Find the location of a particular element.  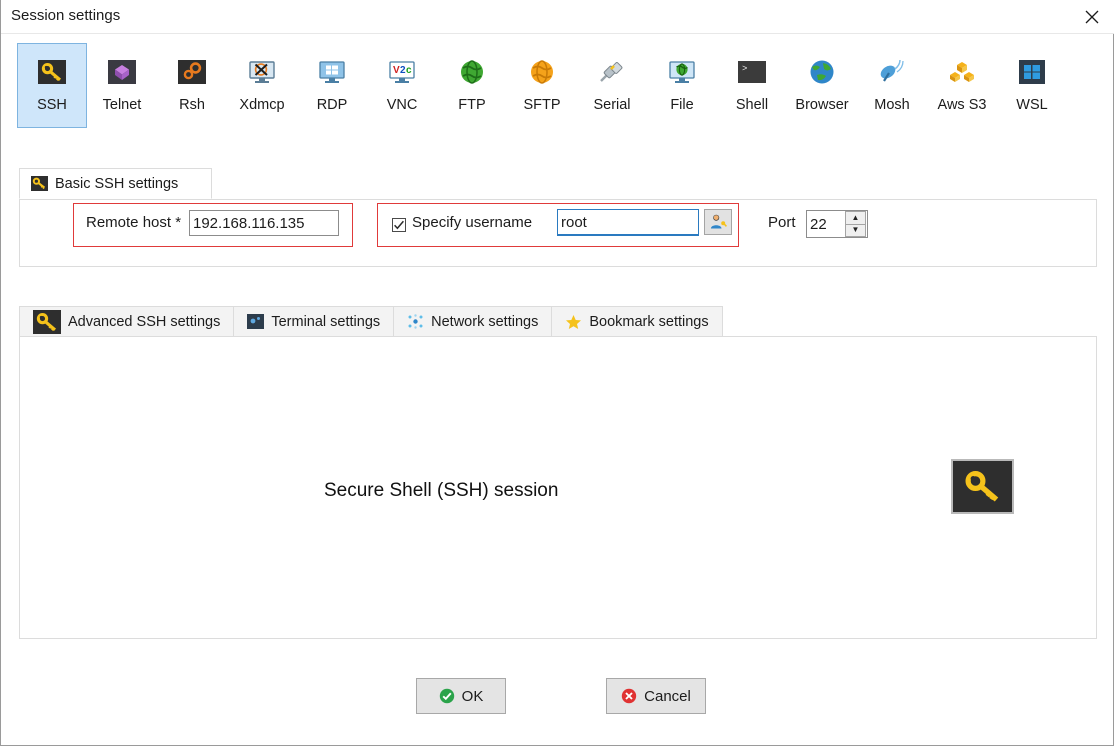

tab-label: Network settings is located at coordinates (485, 321).